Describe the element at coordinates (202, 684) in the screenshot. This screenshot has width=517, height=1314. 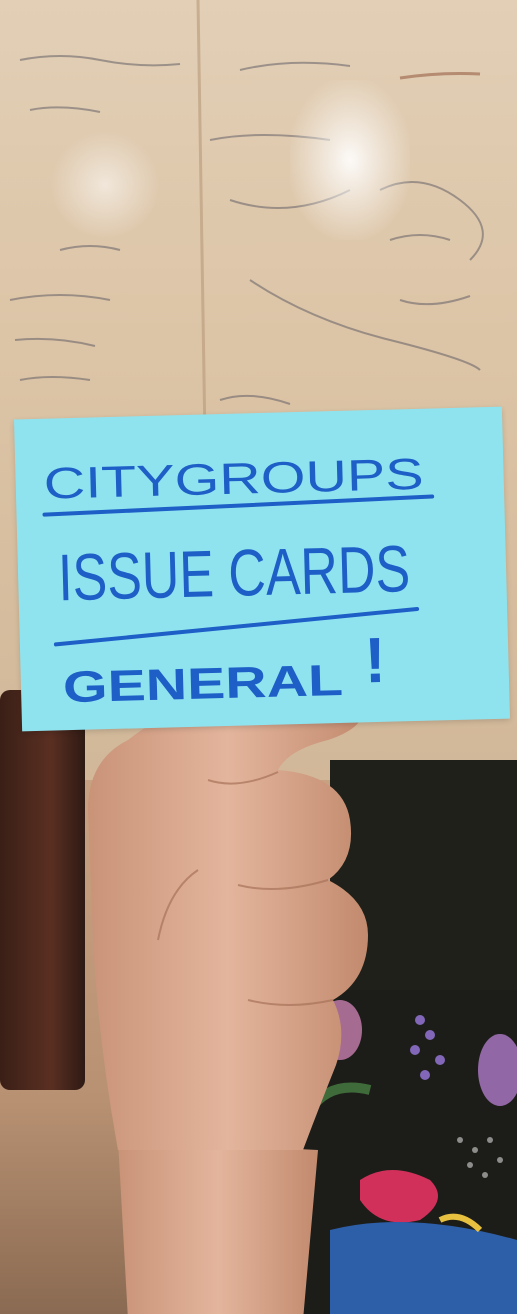
I see `card-label-general: GENERAL` at that location.